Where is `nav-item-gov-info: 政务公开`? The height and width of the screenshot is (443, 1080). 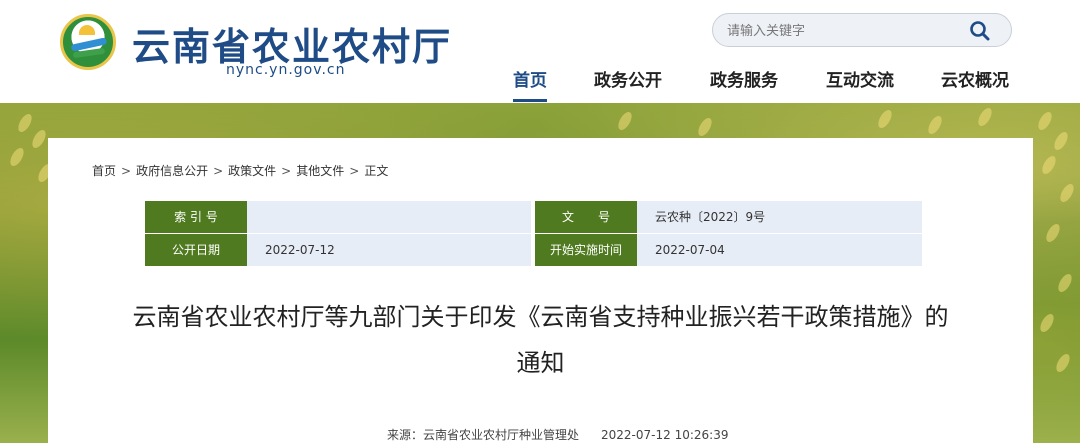 nav-item-gov-info: 政务公开 is located at coordinates (628, 84).